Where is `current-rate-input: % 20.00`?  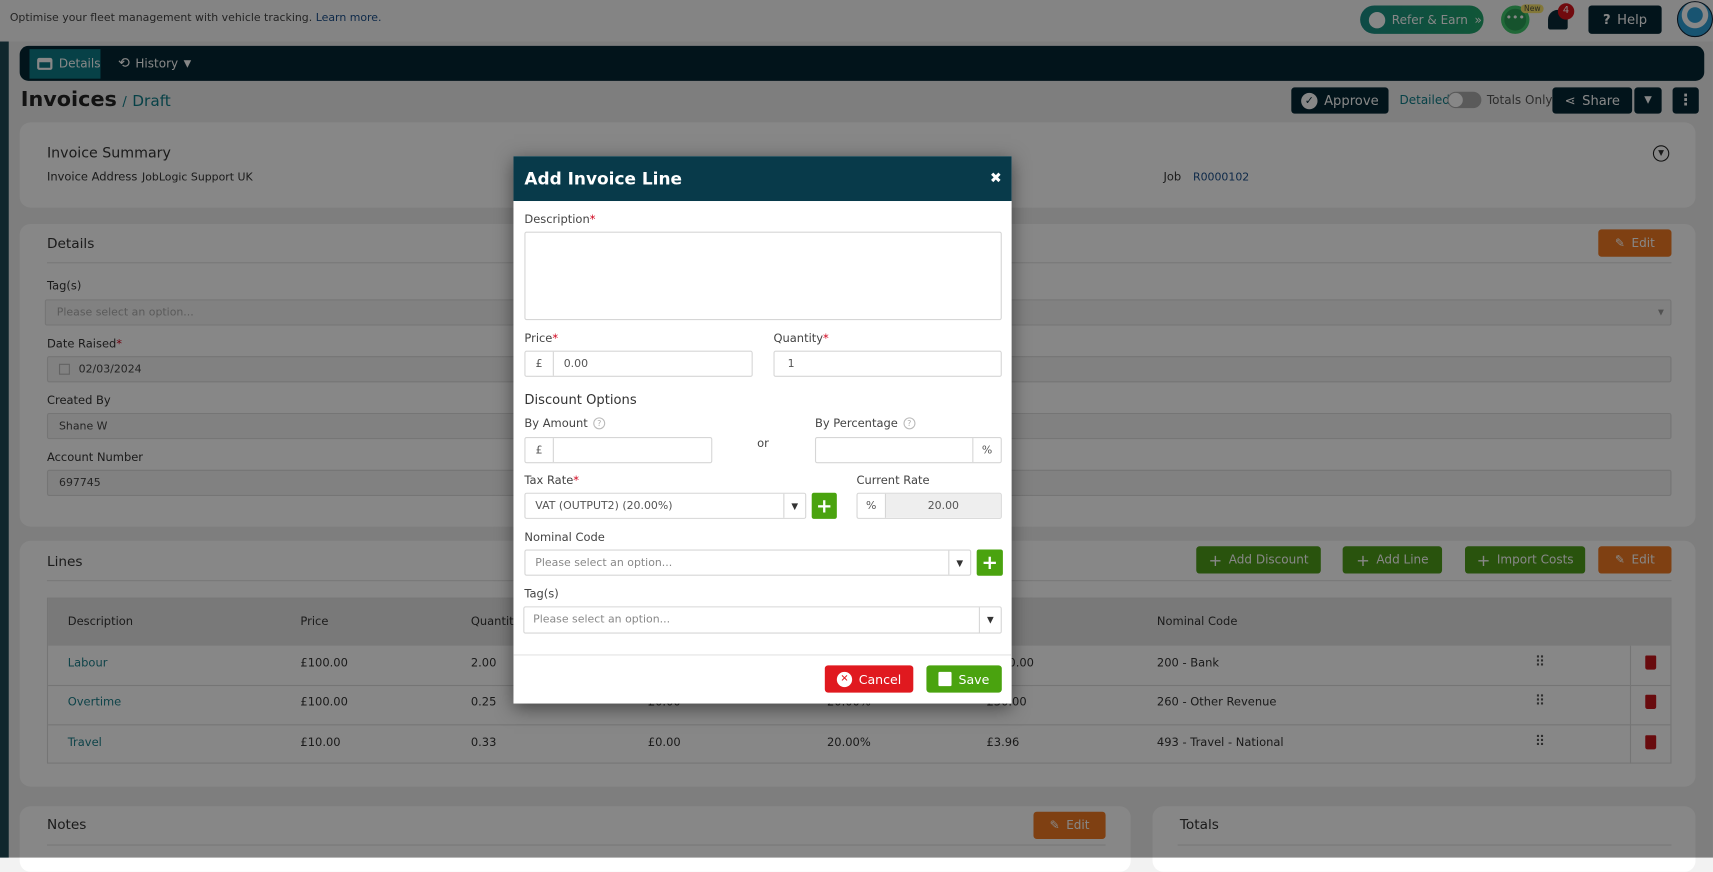 current-rate-input: % 20.00 is located at coordinates (929, 505).